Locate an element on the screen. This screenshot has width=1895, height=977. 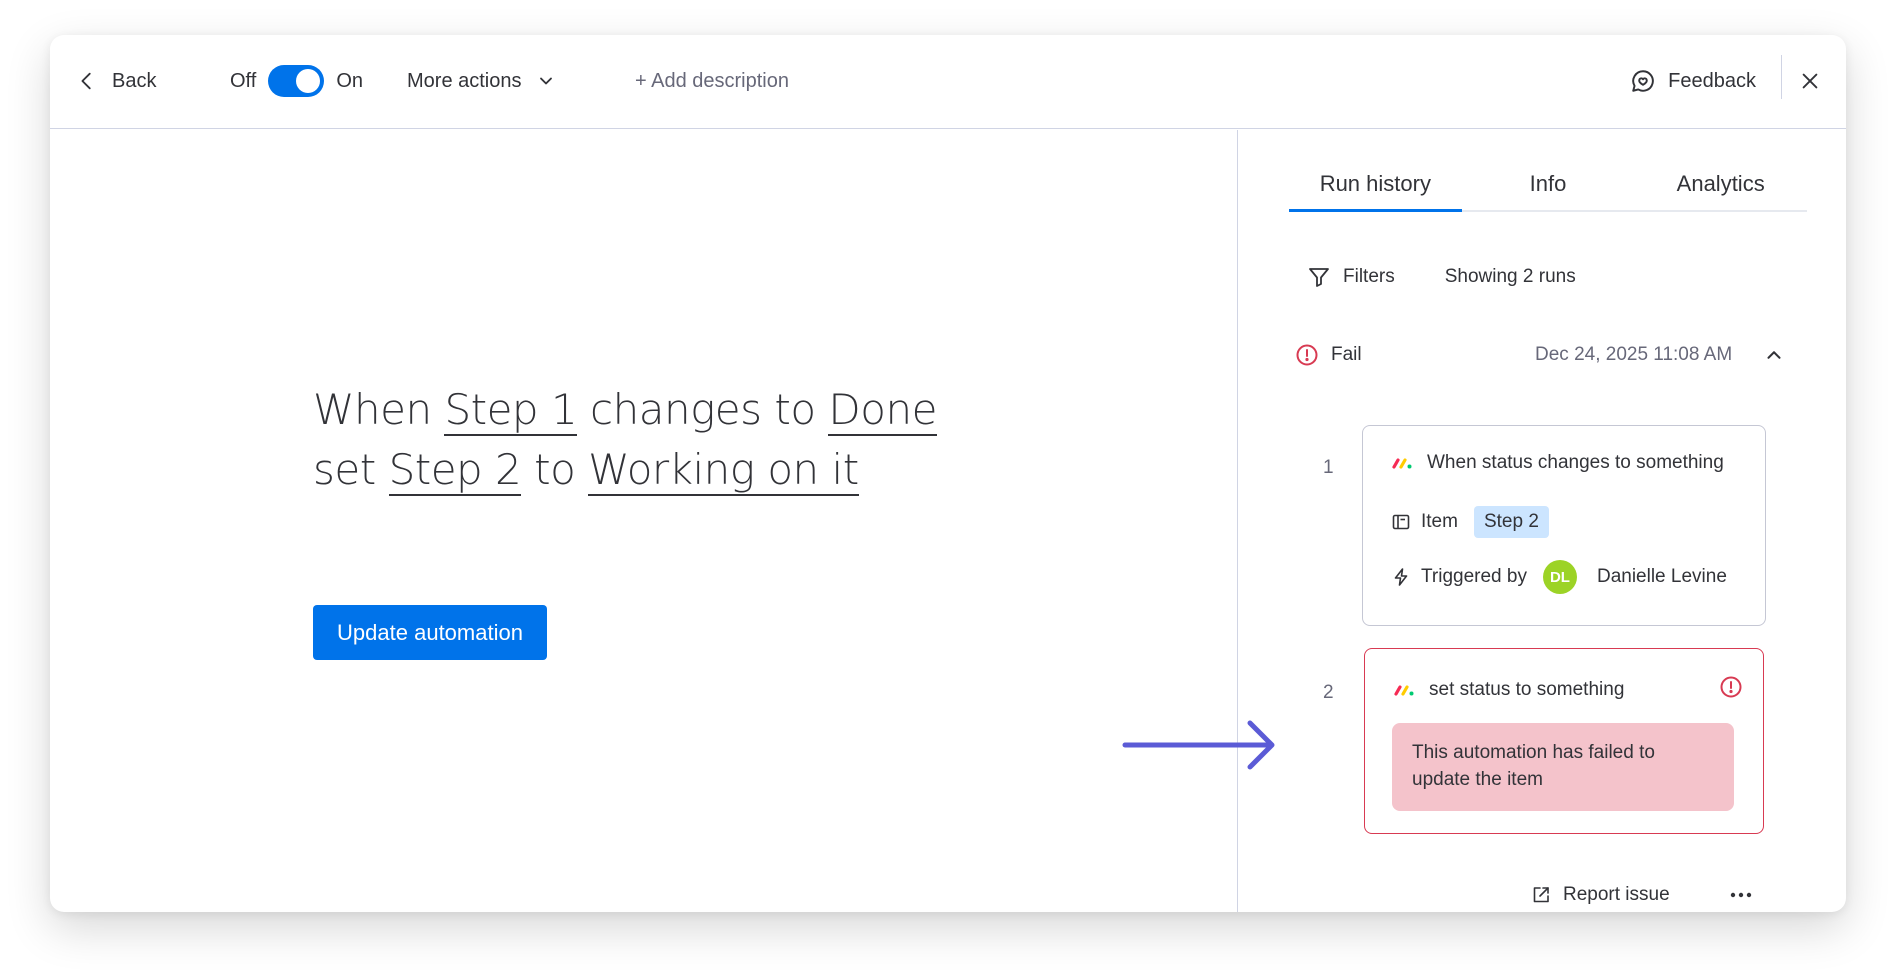
feedback-label: Feedback is located at coordinates (1712, 80).